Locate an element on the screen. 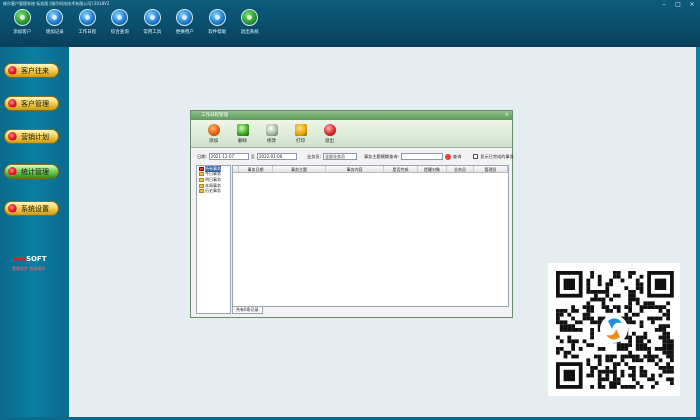 Image resolution: width=700 pixels, height=420 pixels. owner-select: 全部业务员 is located at coordinates (339, 156).